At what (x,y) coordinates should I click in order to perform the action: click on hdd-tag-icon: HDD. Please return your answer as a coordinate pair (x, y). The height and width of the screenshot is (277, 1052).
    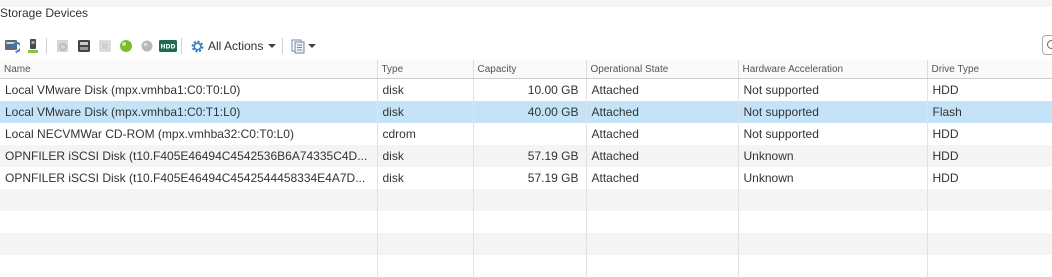
    Looking at the image, I should click on (168, 46).